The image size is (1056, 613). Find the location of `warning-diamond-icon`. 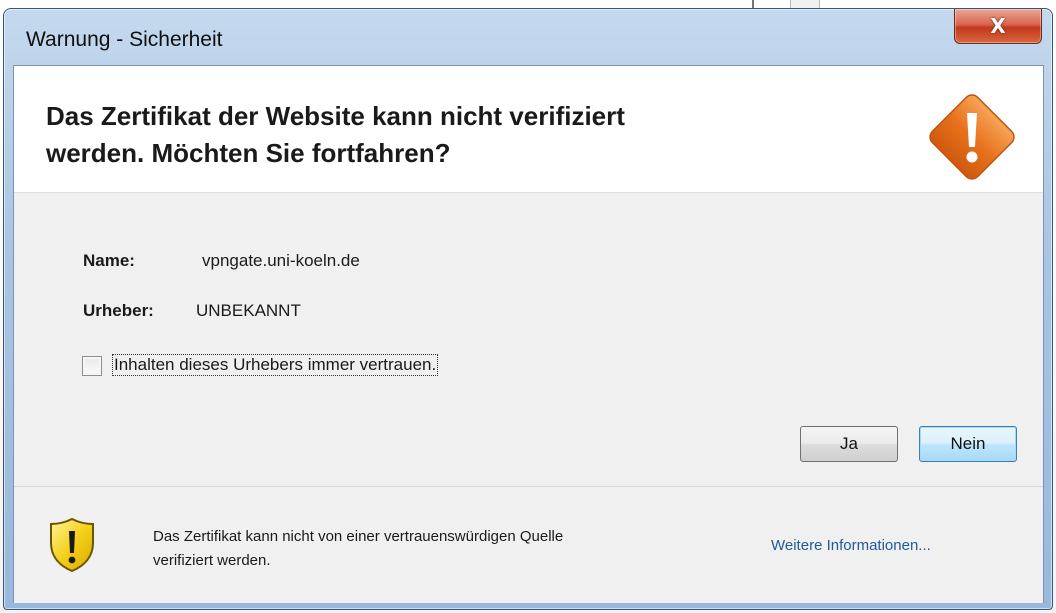

warning-diamond-icon is located at coordinates (972, 137).